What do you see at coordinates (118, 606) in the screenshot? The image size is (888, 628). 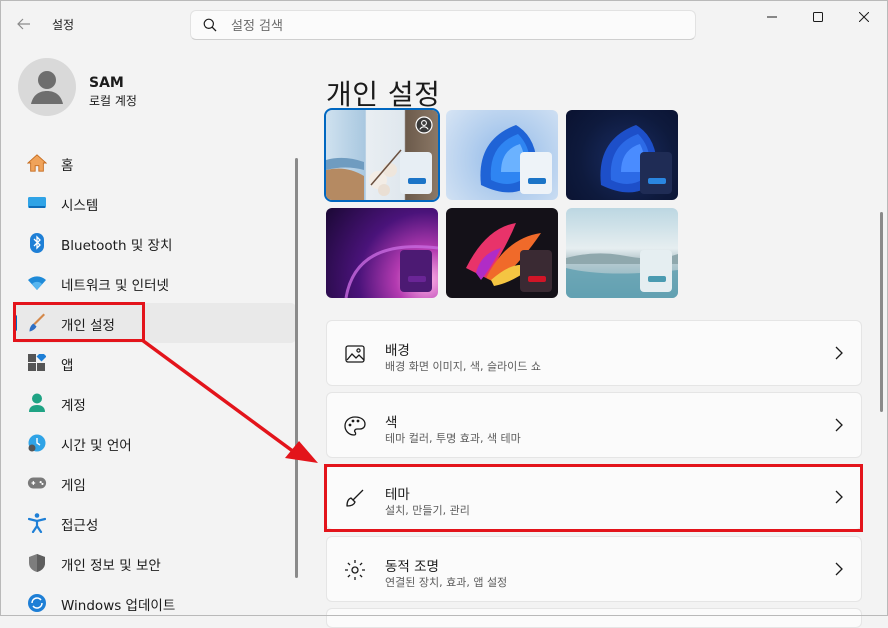 I see `sidebar-item-label: Windows 업데이트` at bounding box center [118, 606].